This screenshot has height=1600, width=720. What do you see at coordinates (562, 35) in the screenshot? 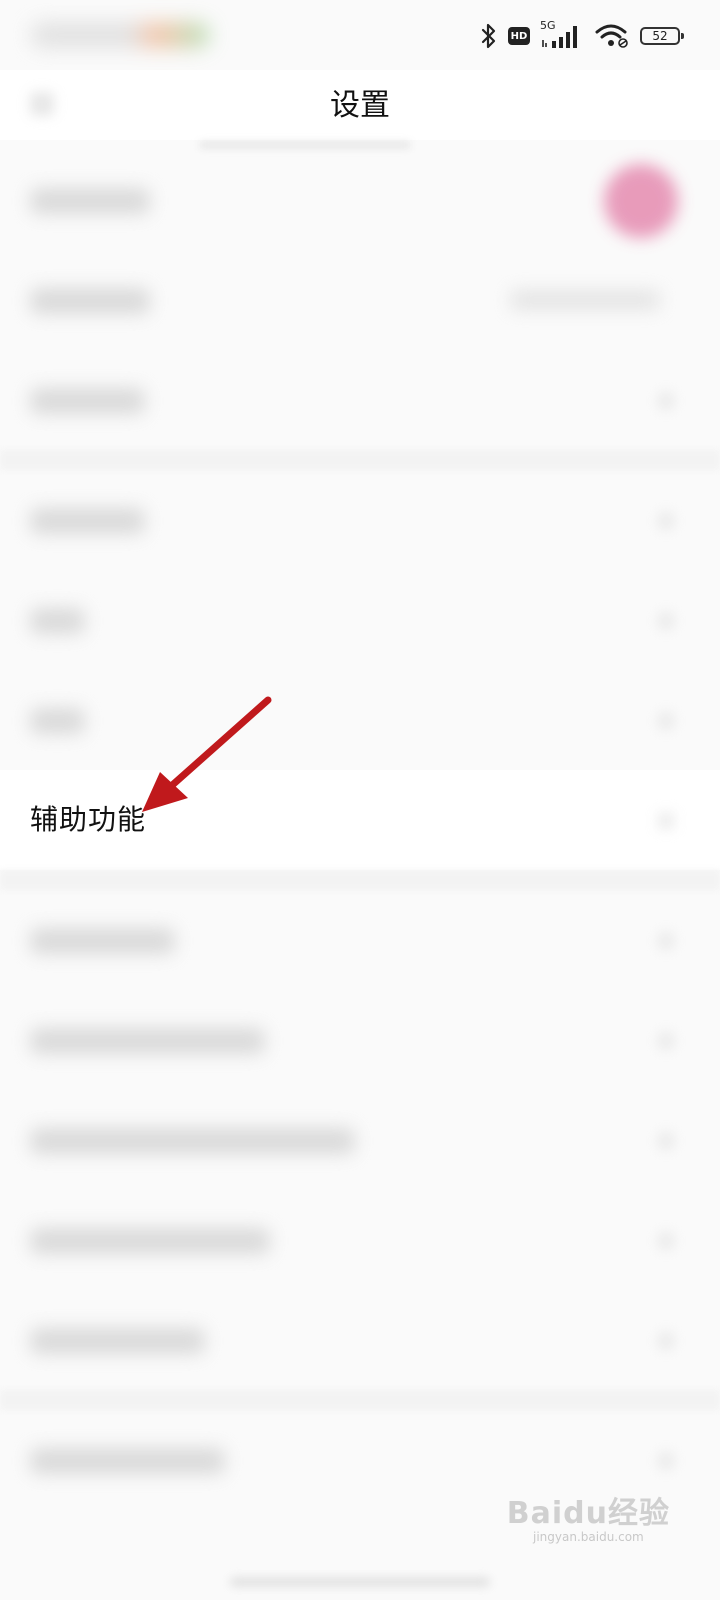
I see `signal-icon: 5G` at bounding box center [562, 35].